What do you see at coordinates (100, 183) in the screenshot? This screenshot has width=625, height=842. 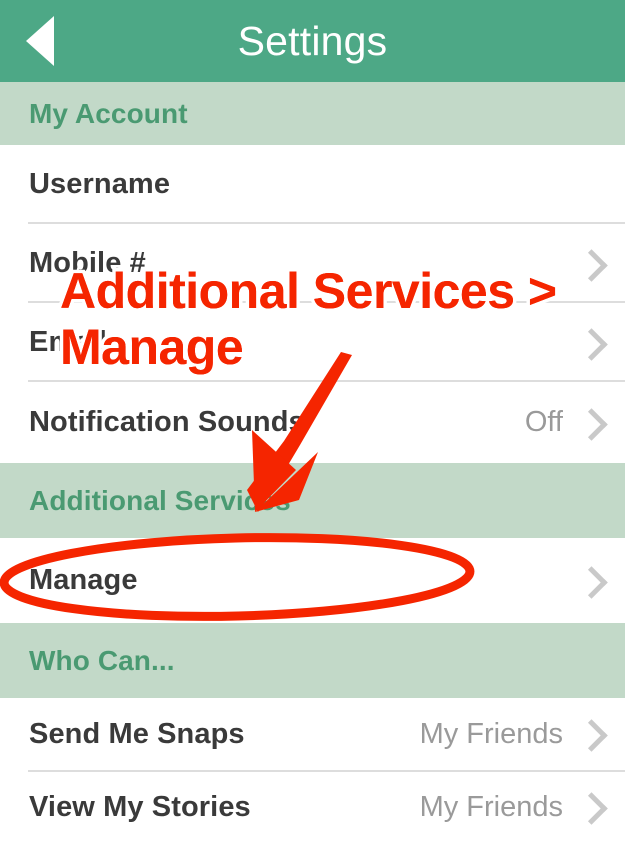 I see `row-label-username: Username` at bounding box center [100, 183].